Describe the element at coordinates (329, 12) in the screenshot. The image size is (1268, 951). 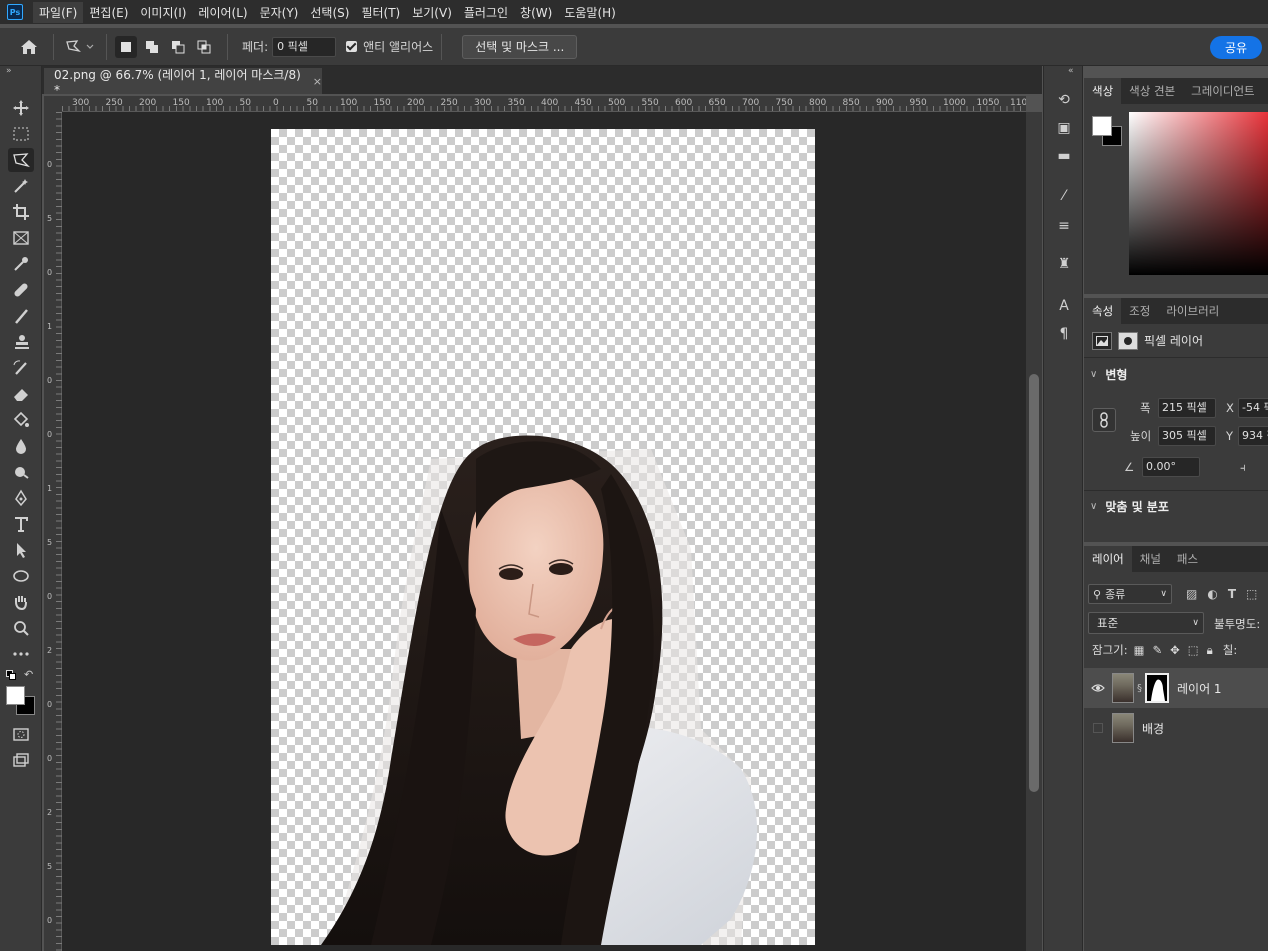
I see `menu-select: 선택(S)` at that location.